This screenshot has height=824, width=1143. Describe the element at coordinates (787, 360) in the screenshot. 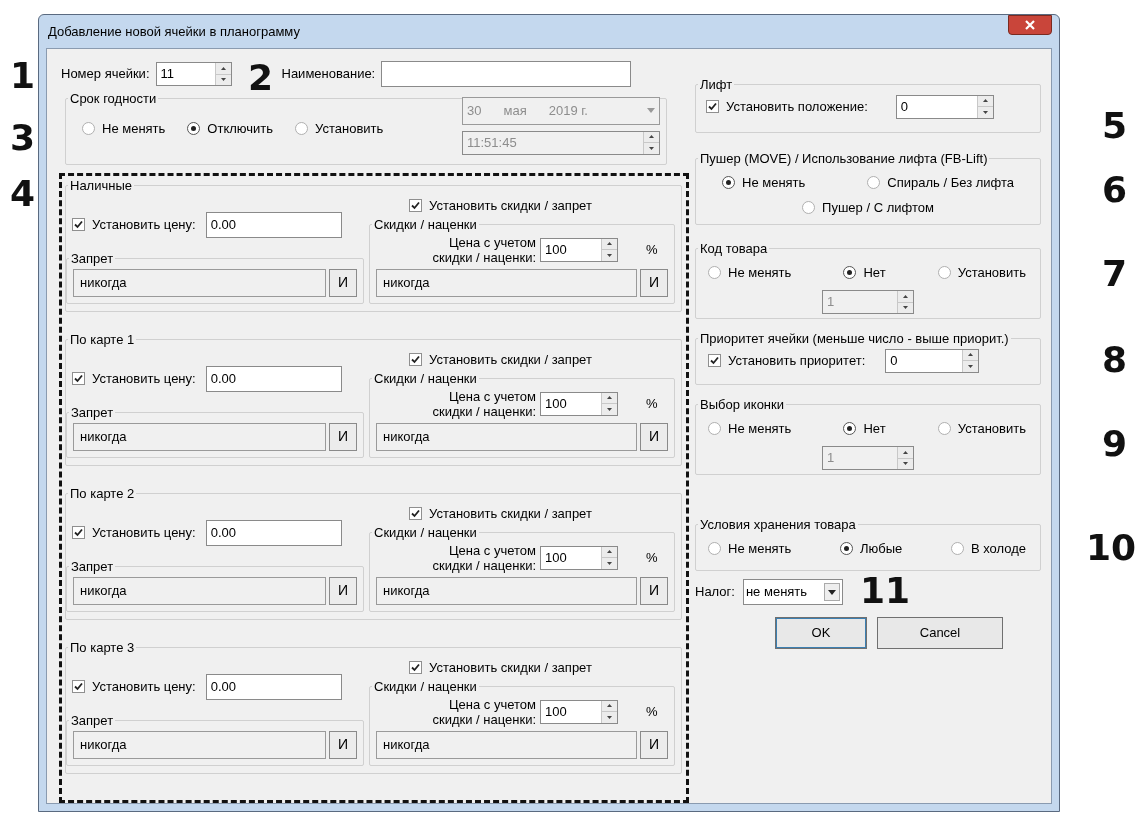

I see `checkbox: Установить приоритет:` at that location.